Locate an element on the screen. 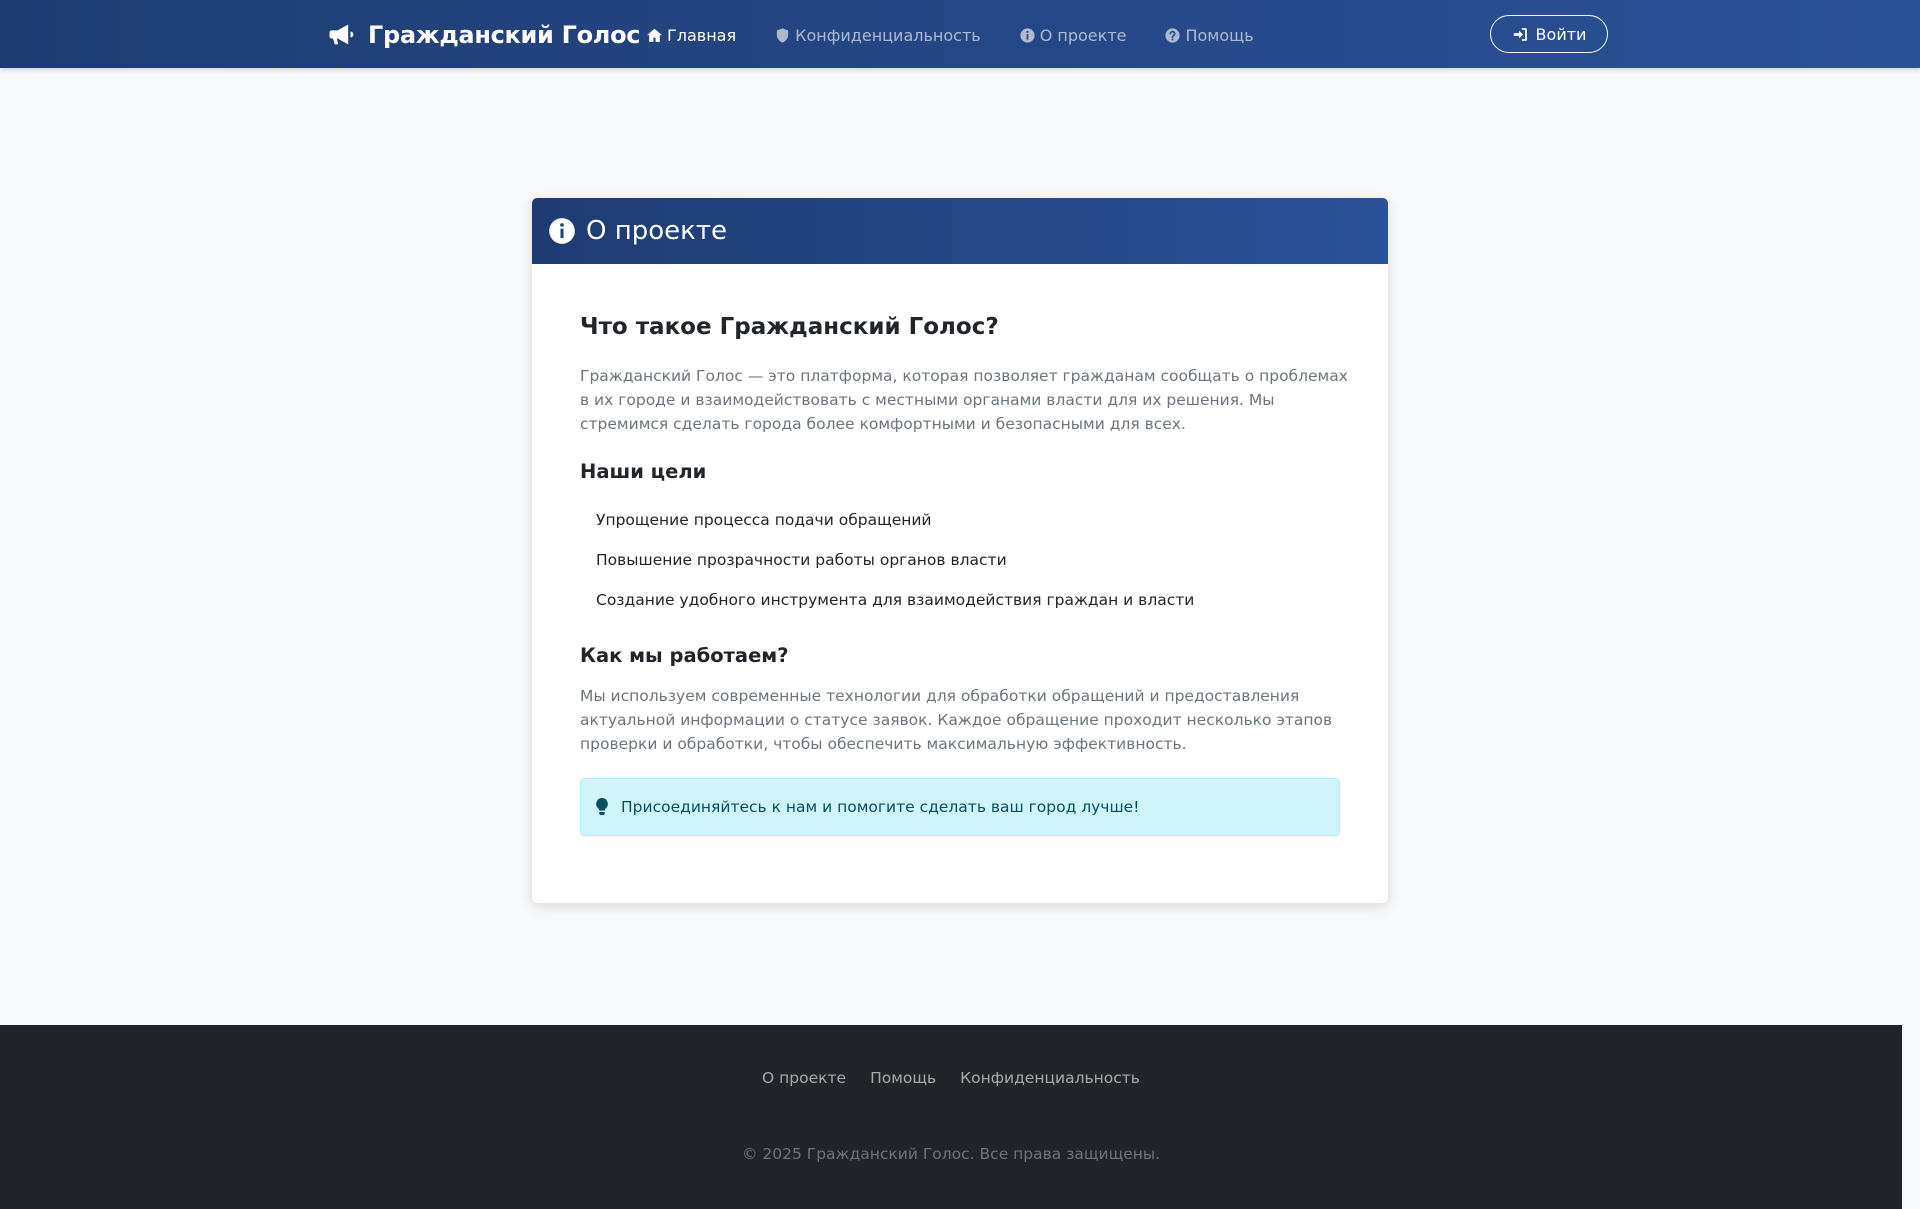  login-button: Войти is located at coordinates (1549, 34).